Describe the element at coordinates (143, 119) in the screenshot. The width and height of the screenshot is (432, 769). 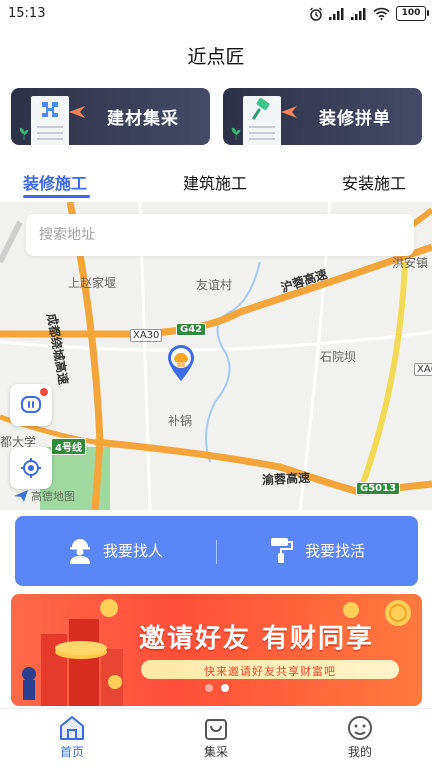
I see `material-purchase-label: 建材集采` at that location.